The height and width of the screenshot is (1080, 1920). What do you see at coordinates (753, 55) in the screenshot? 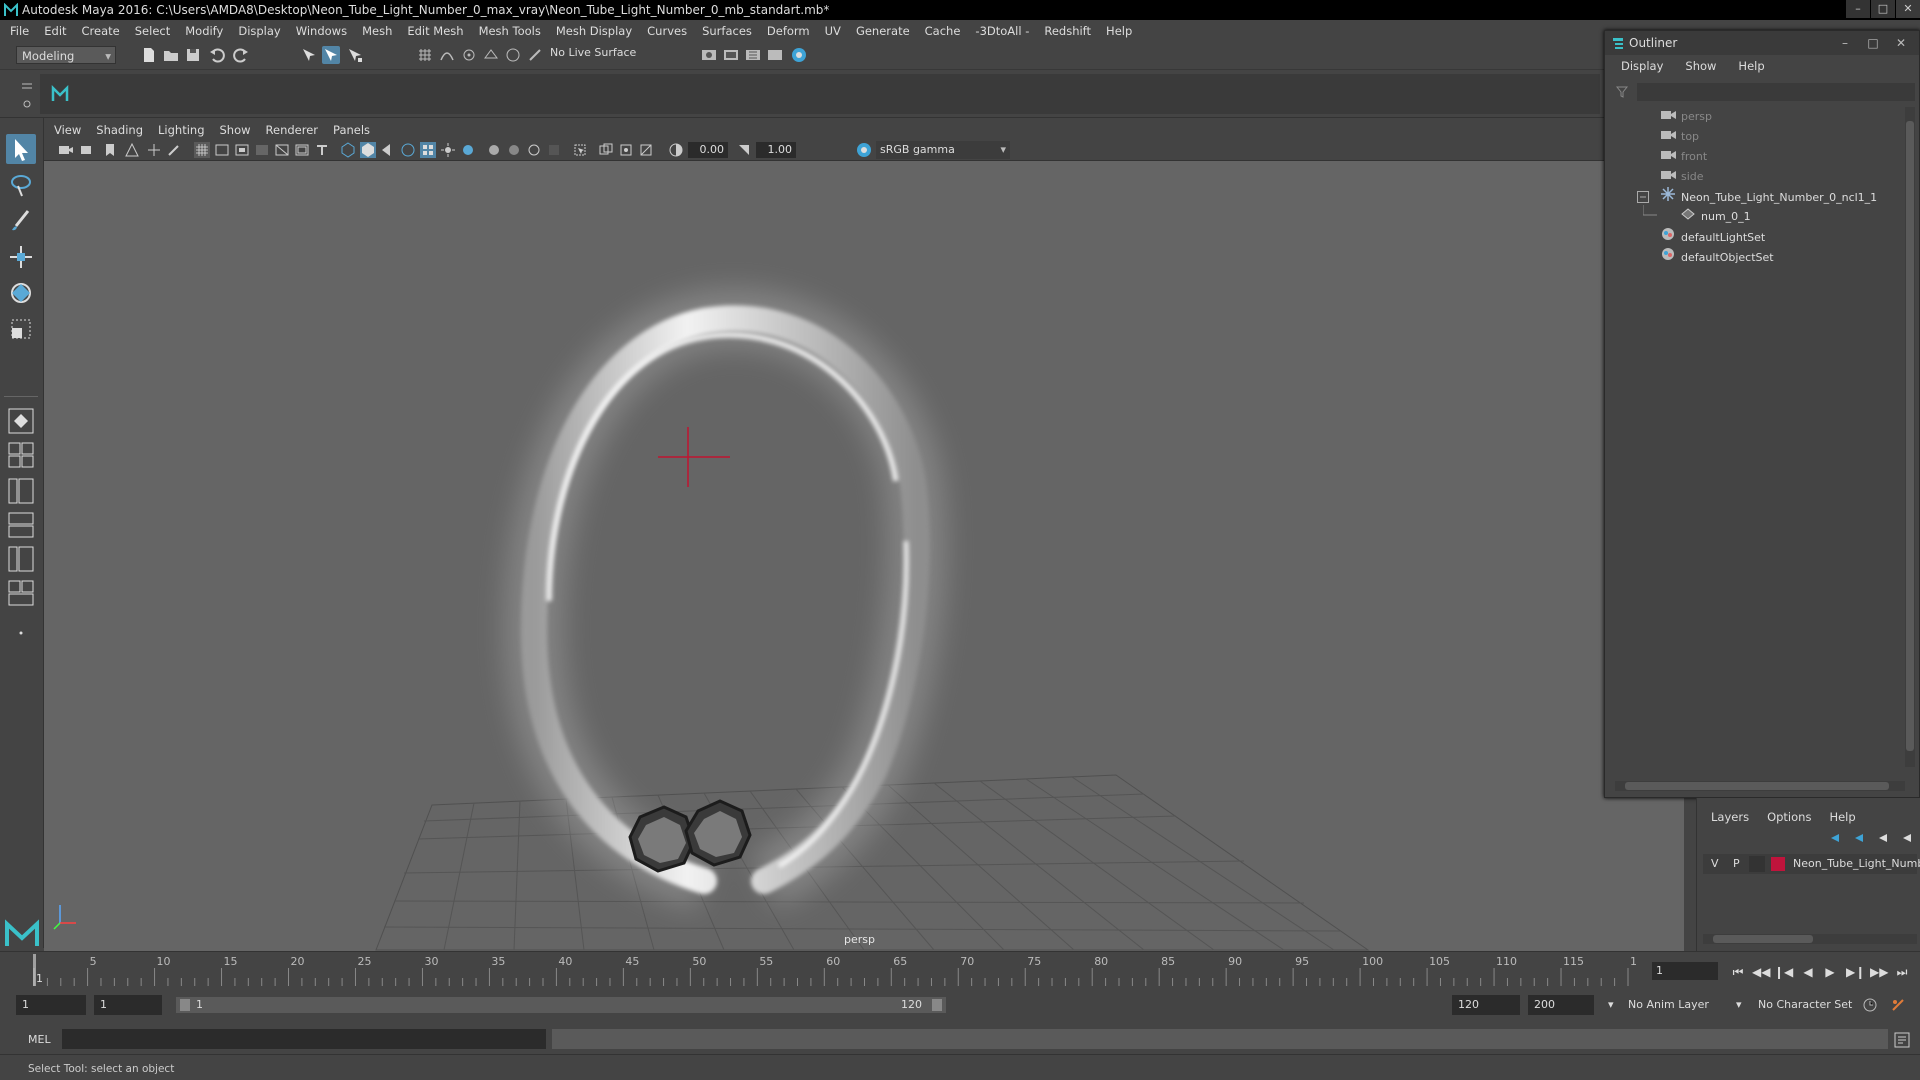
I see `ipr-render-icon` at bounding box center [753, 55].